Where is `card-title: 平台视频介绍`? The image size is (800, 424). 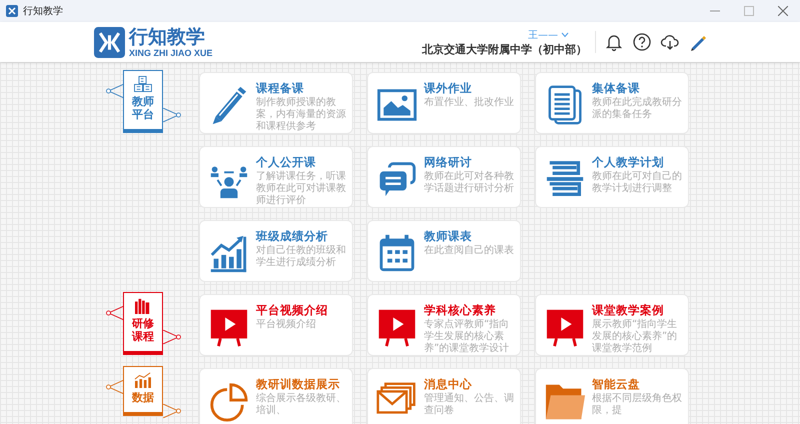
card-title: 平台视频介绍 is located at coordinates (292, 310).